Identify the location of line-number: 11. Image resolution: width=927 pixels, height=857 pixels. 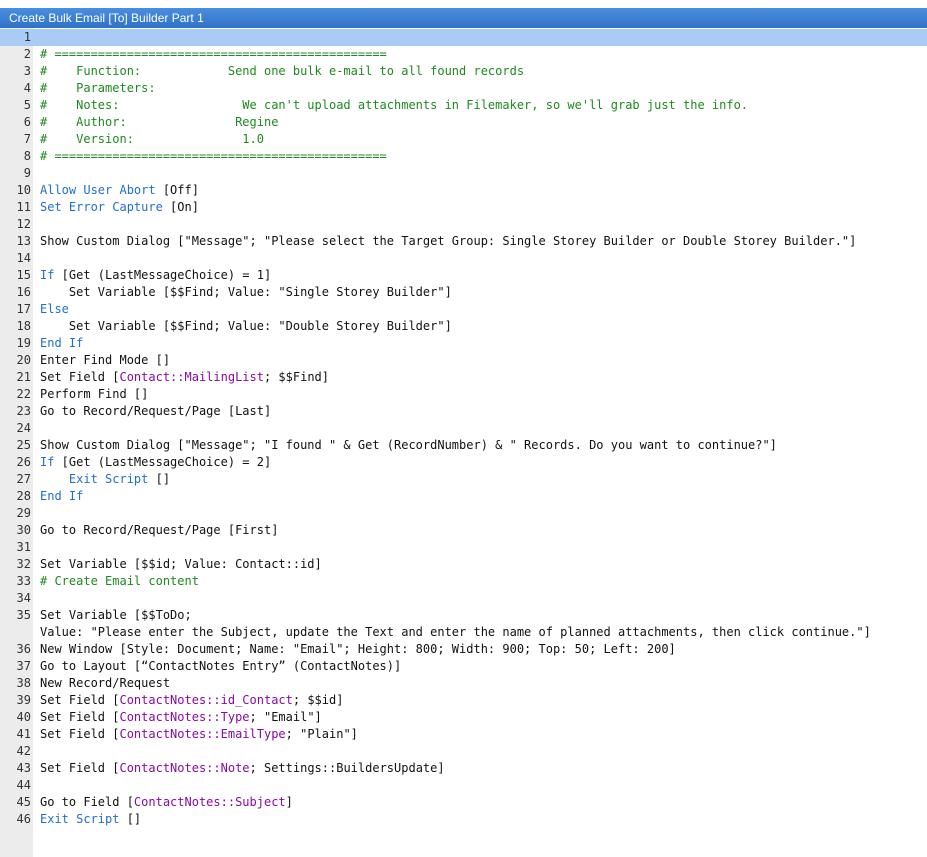
(23, 207).